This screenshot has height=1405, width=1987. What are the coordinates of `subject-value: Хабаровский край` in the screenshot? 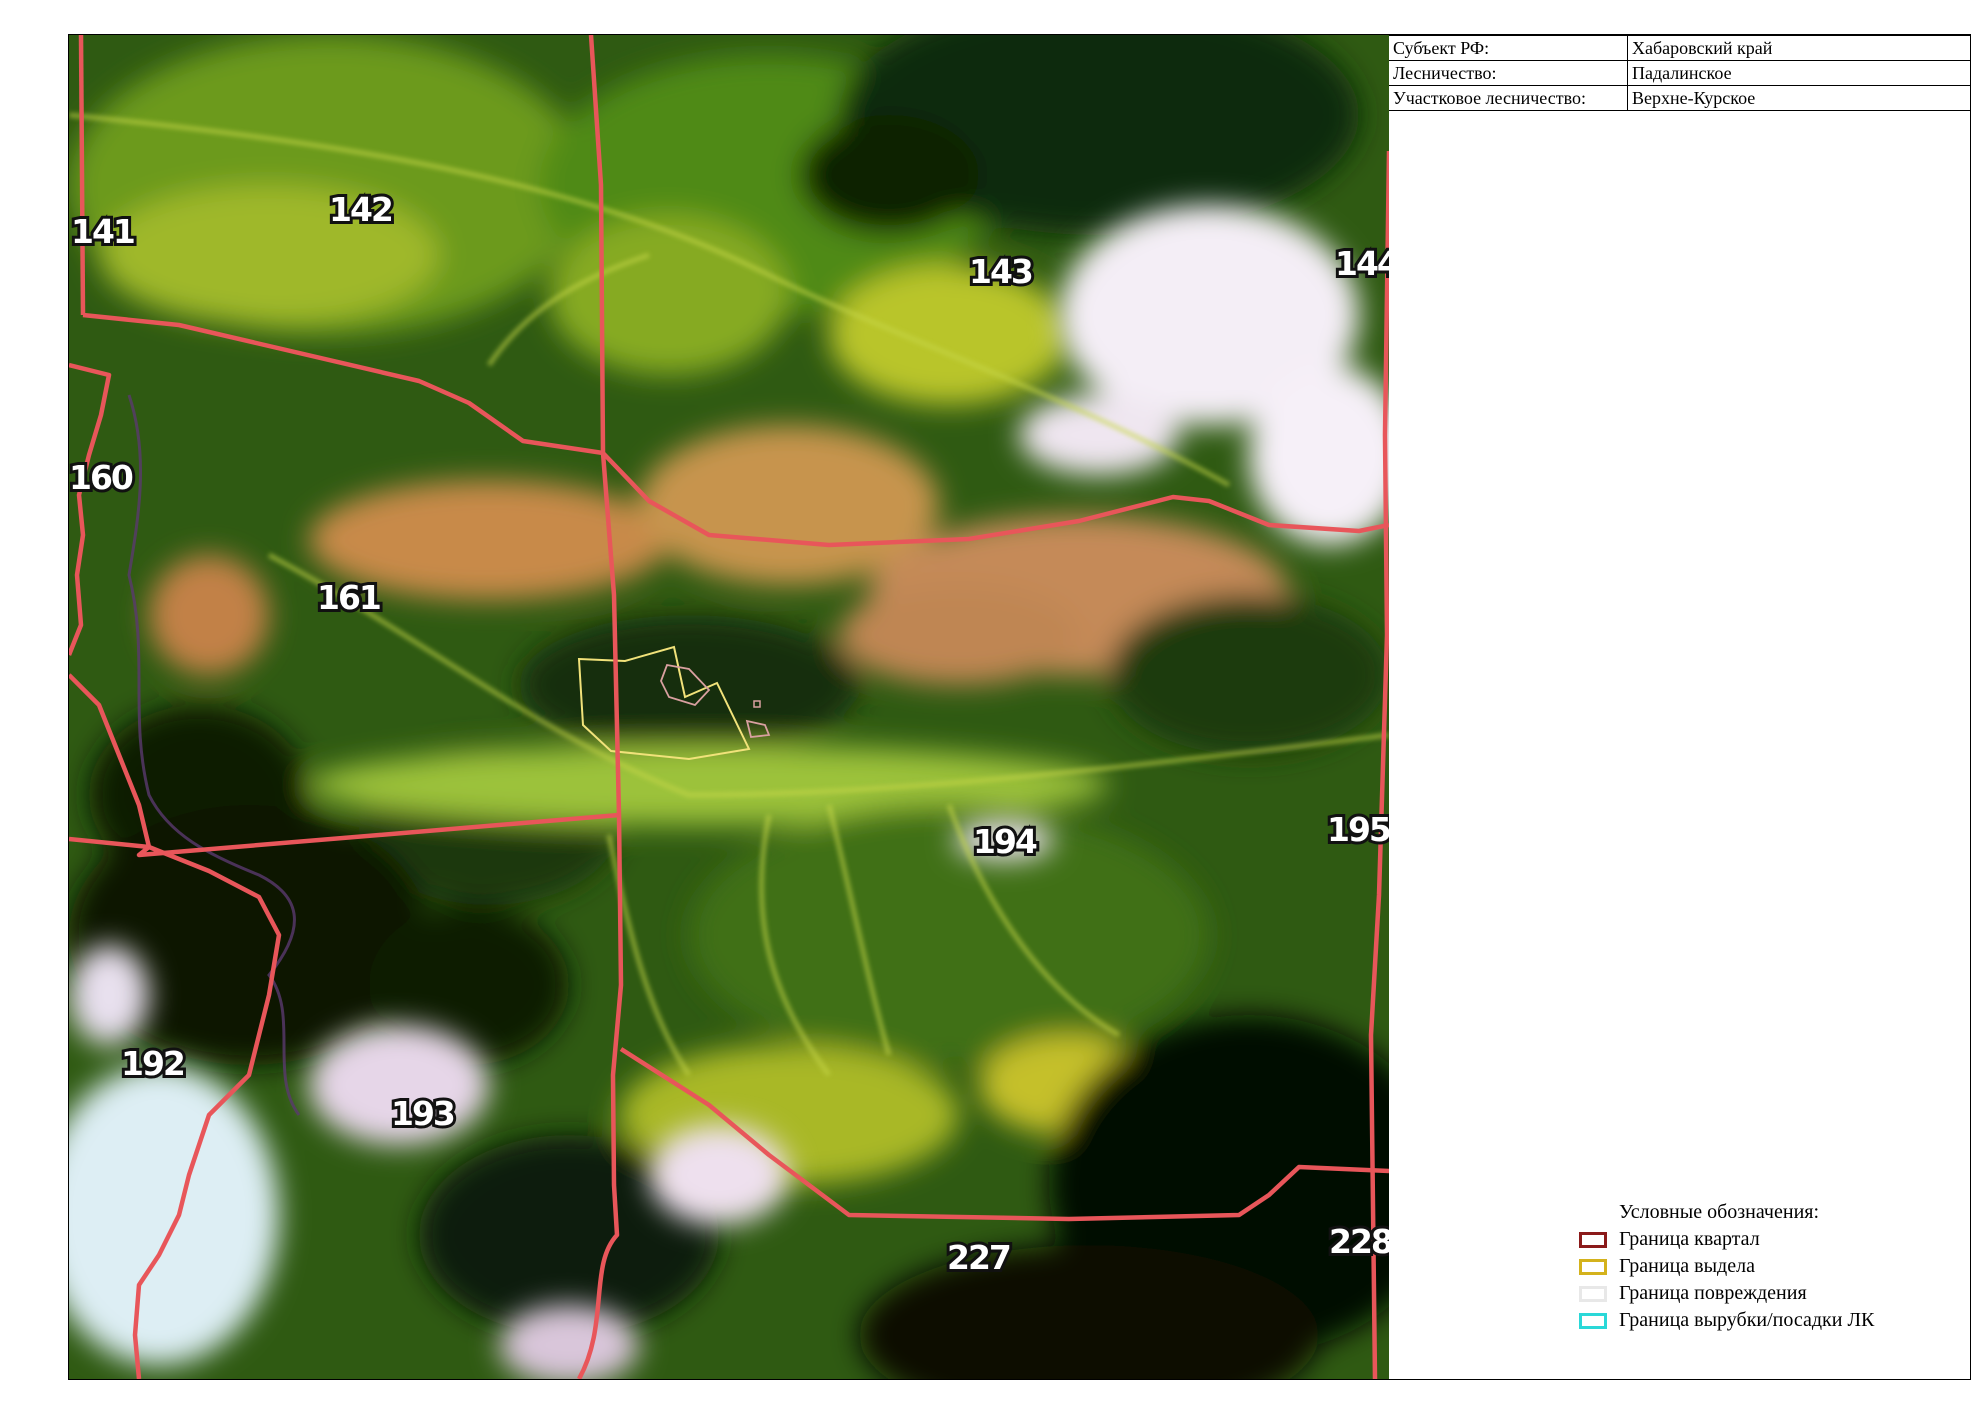 It's located at (1798, 48).